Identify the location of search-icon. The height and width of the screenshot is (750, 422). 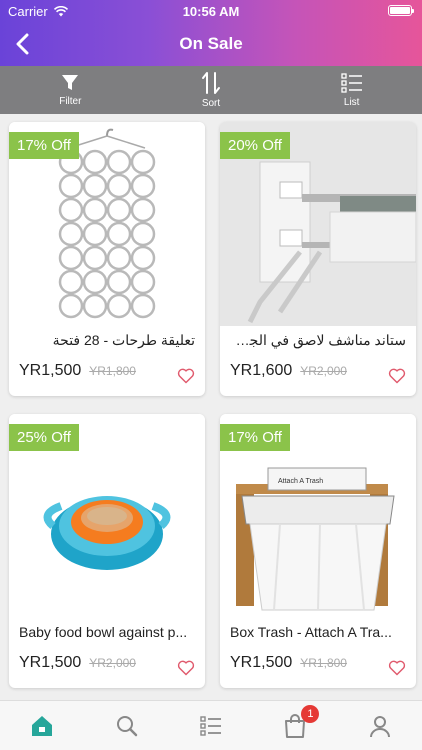
(126, 725).